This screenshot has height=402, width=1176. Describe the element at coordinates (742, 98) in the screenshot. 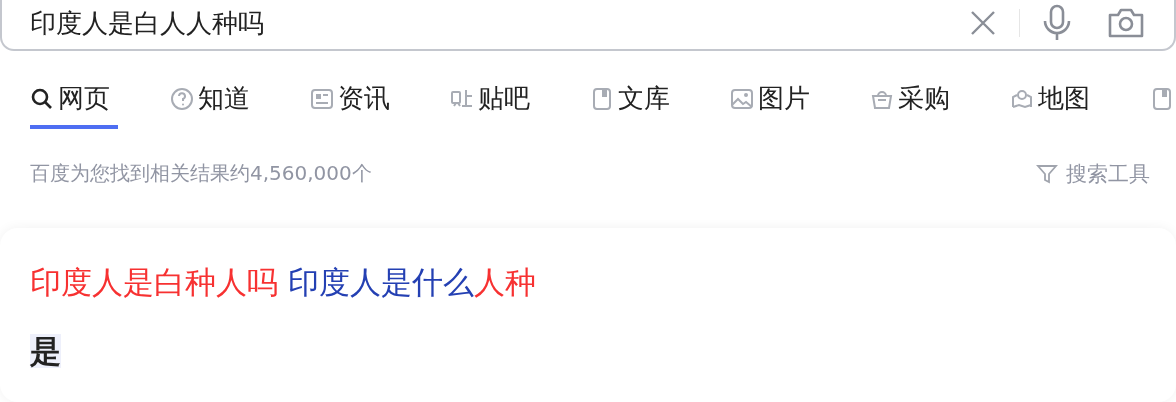

I see `image-icon` at that location.